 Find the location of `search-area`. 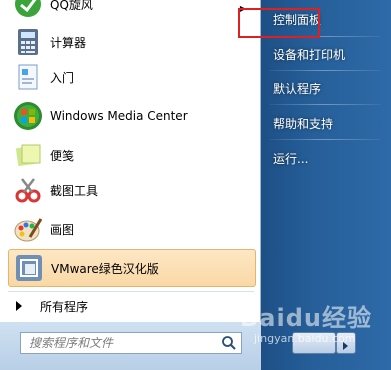

search-area is located at coordinates (130, 346).